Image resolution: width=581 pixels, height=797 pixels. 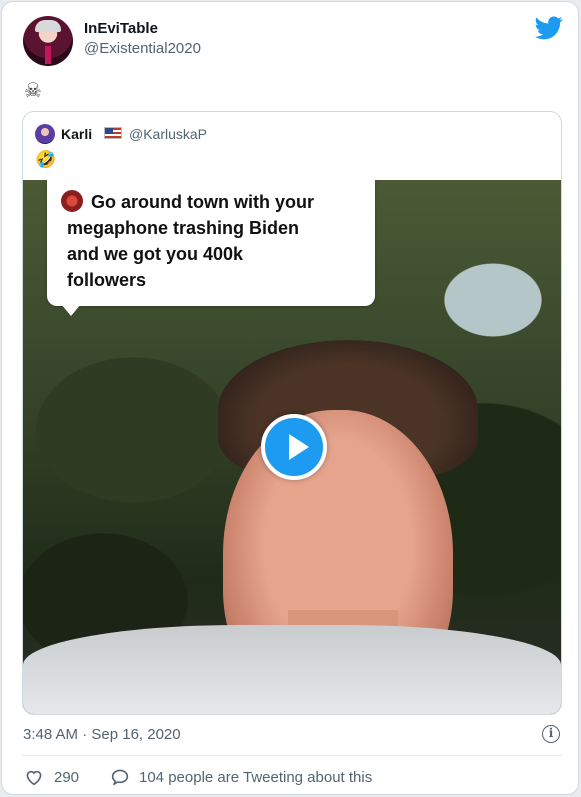 What do you see at coordinates (202, 202) in the screenshot?
I see `caption-line: Go around town with your` at bounding box center [202, 202].